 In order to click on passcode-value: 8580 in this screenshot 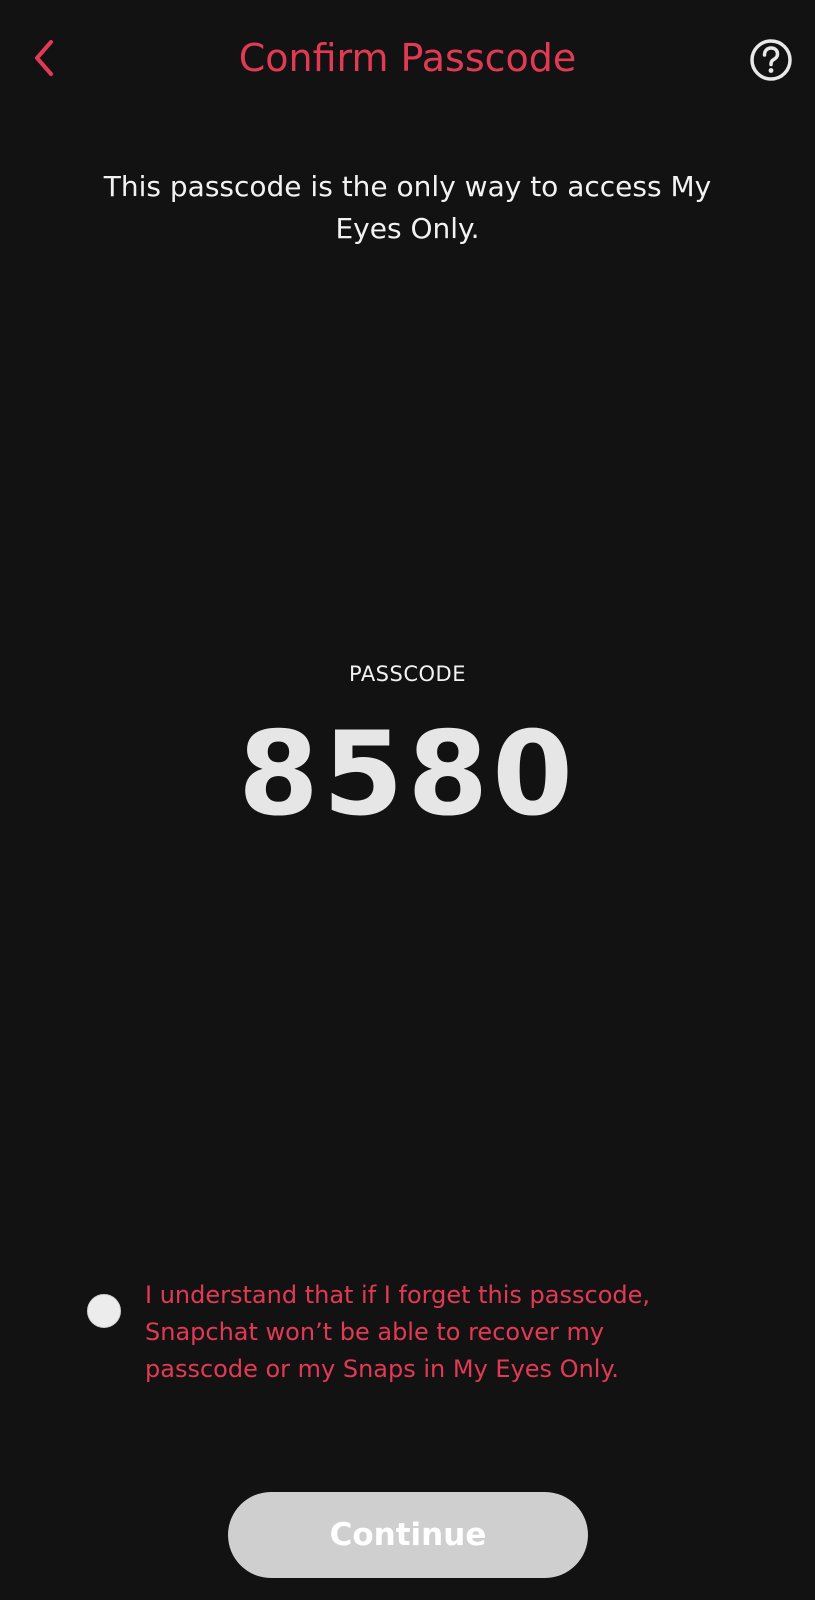, I will do `click(407, 774)`.